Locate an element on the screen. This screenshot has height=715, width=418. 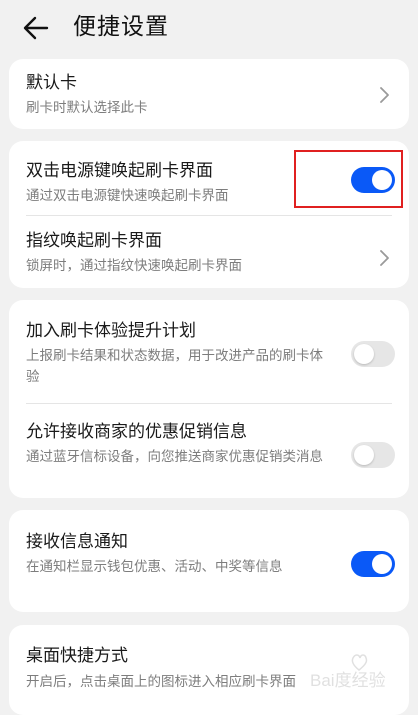
notifications-row: 接收信息通知 在通知栏显示钱包优惠、活动、中奖等信息 is located at coordinates (209, 561).